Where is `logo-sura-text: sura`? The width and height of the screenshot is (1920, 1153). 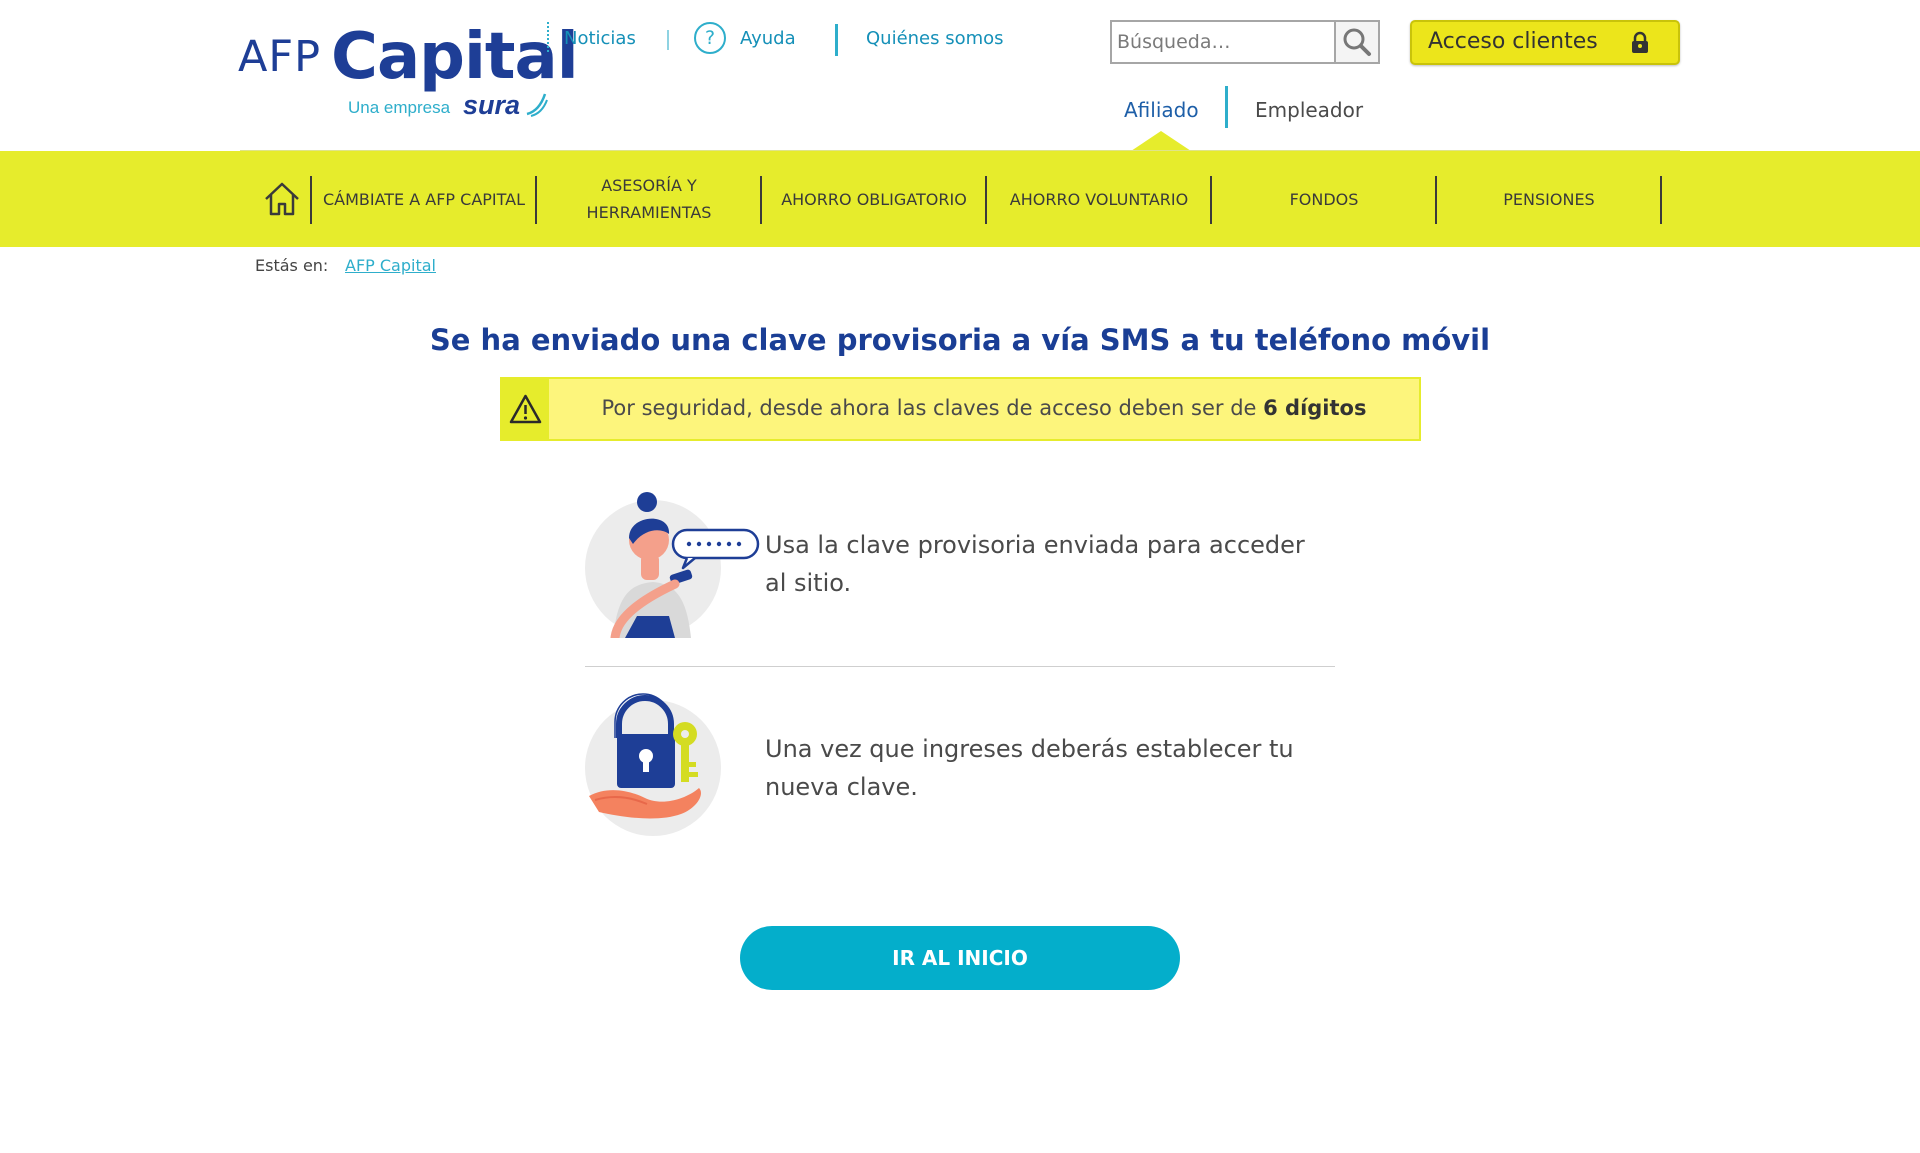
logo-sura-text: sura is located at coordinates (492, 105).